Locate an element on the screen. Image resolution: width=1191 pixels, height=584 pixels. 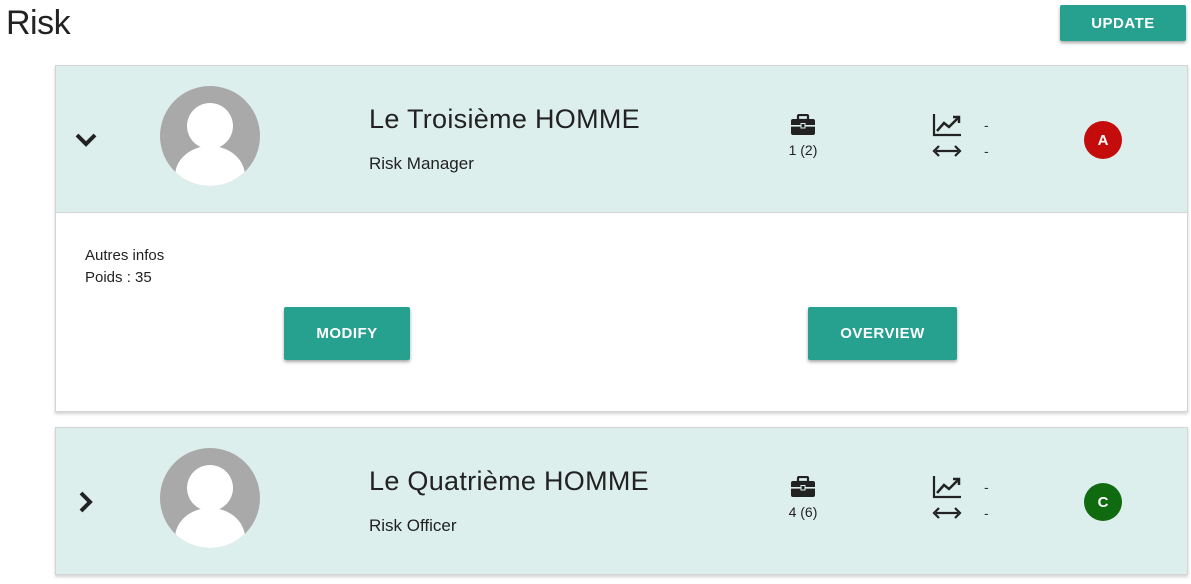
details-info: Autres infos Poids : 35 is located at coordinates (124, 267).